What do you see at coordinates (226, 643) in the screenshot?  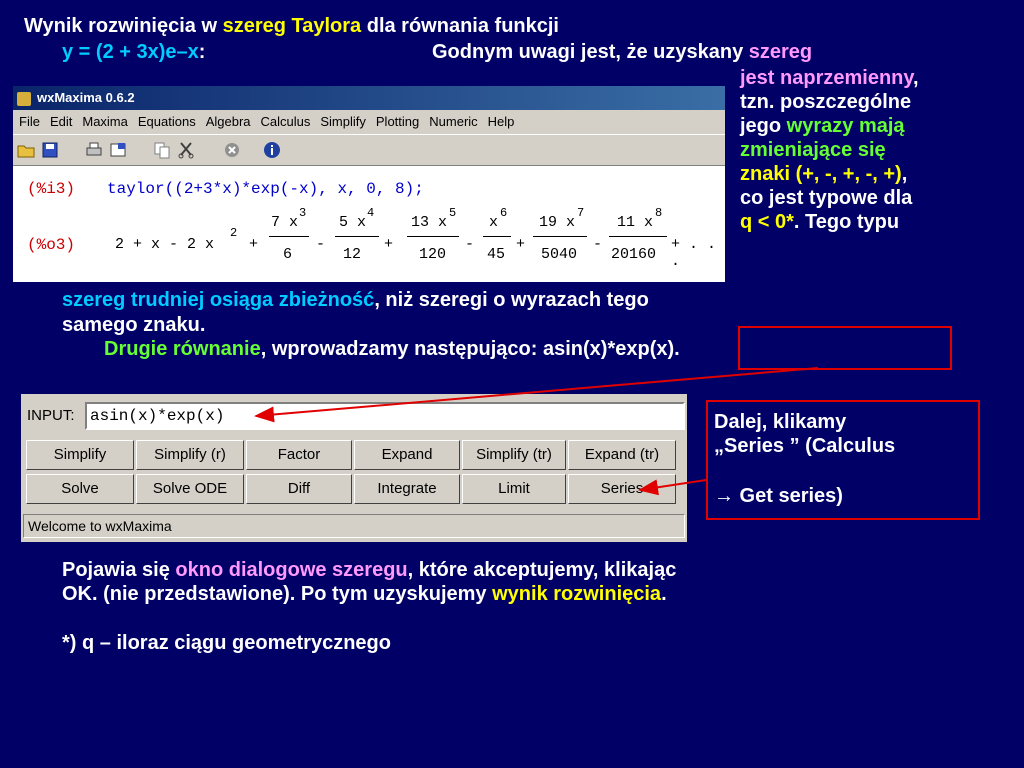 I see `footnote: *) q – iloraz ciągu geometrycznego` at bounding box center [226, 643].